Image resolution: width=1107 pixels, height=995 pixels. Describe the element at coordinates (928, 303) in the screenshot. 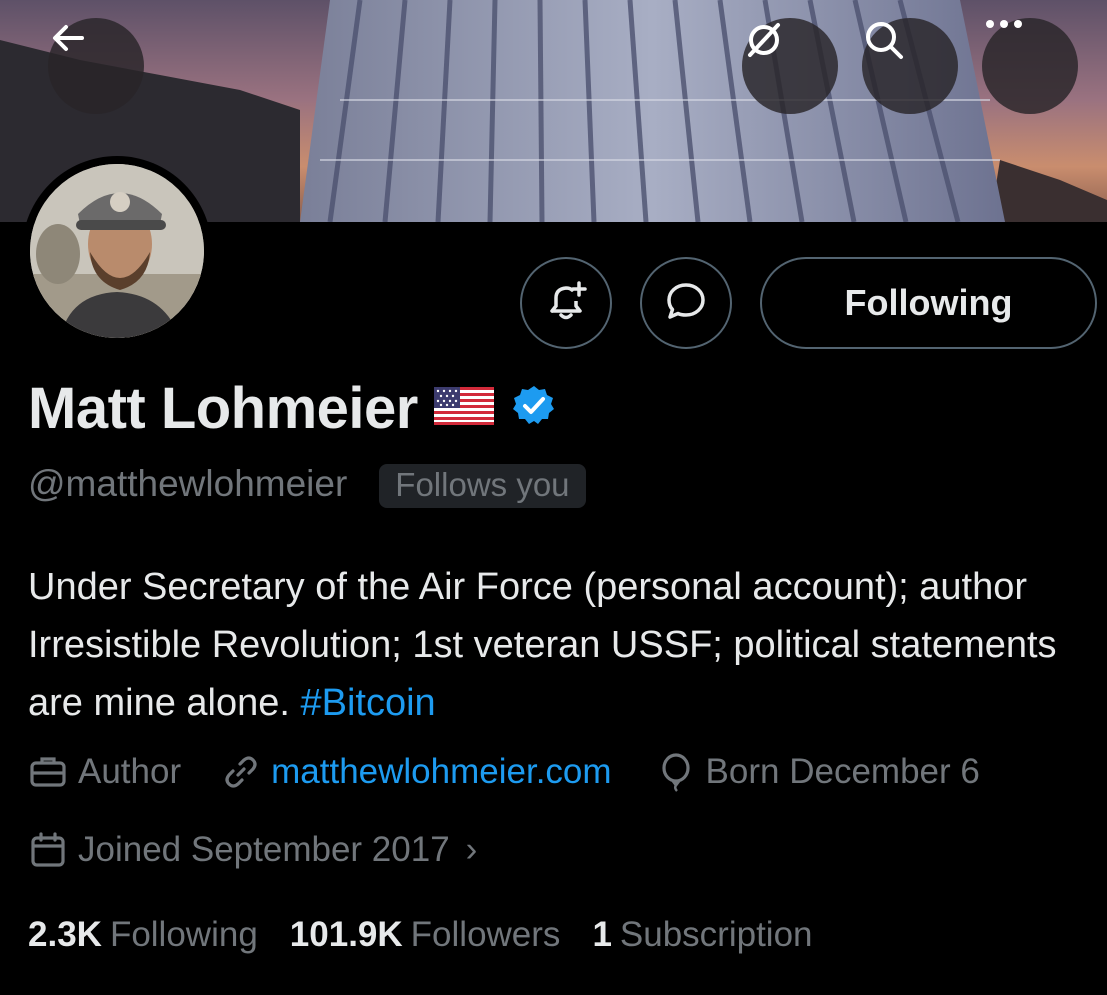

I see `following-button: Following` at that location.